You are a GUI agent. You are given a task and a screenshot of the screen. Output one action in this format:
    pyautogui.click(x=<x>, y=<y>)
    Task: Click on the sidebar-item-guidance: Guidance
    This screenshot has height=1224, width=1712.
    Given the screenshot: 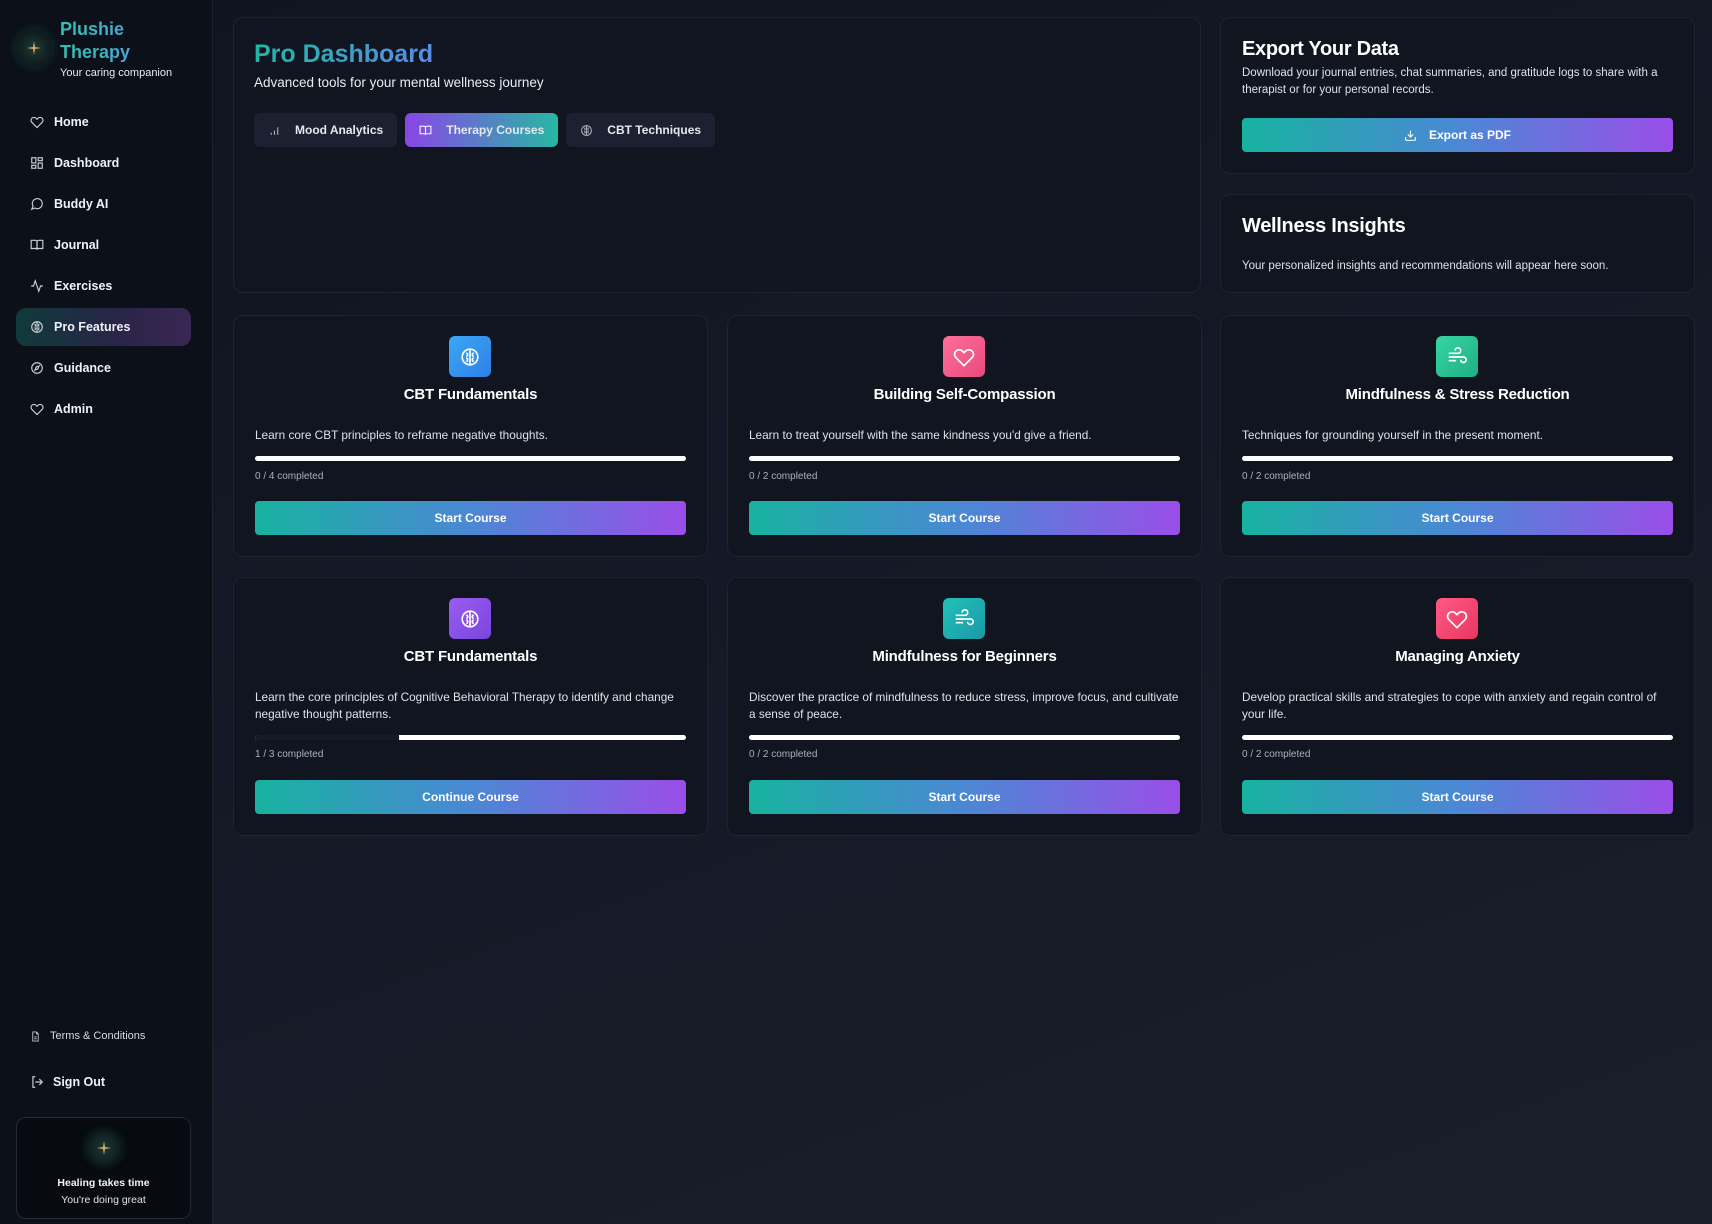 What is the action you would take?
    pyautogui.click(x=103, y=368)
    